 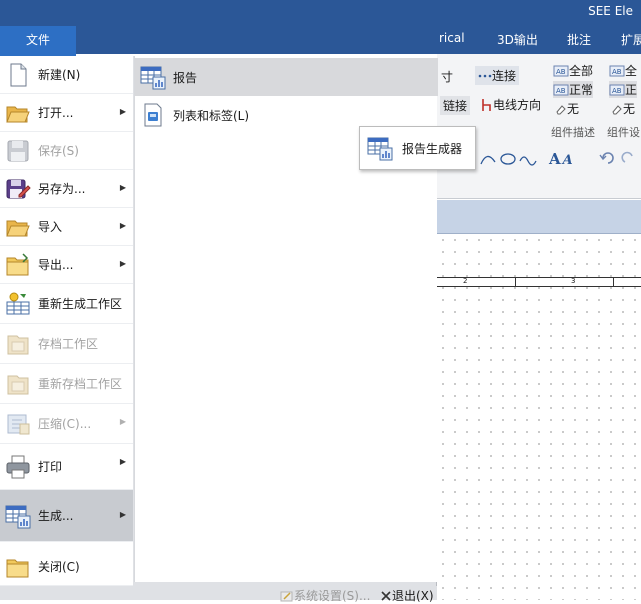 I want to click on arc-tool-icon, so click(x=507, y=158).